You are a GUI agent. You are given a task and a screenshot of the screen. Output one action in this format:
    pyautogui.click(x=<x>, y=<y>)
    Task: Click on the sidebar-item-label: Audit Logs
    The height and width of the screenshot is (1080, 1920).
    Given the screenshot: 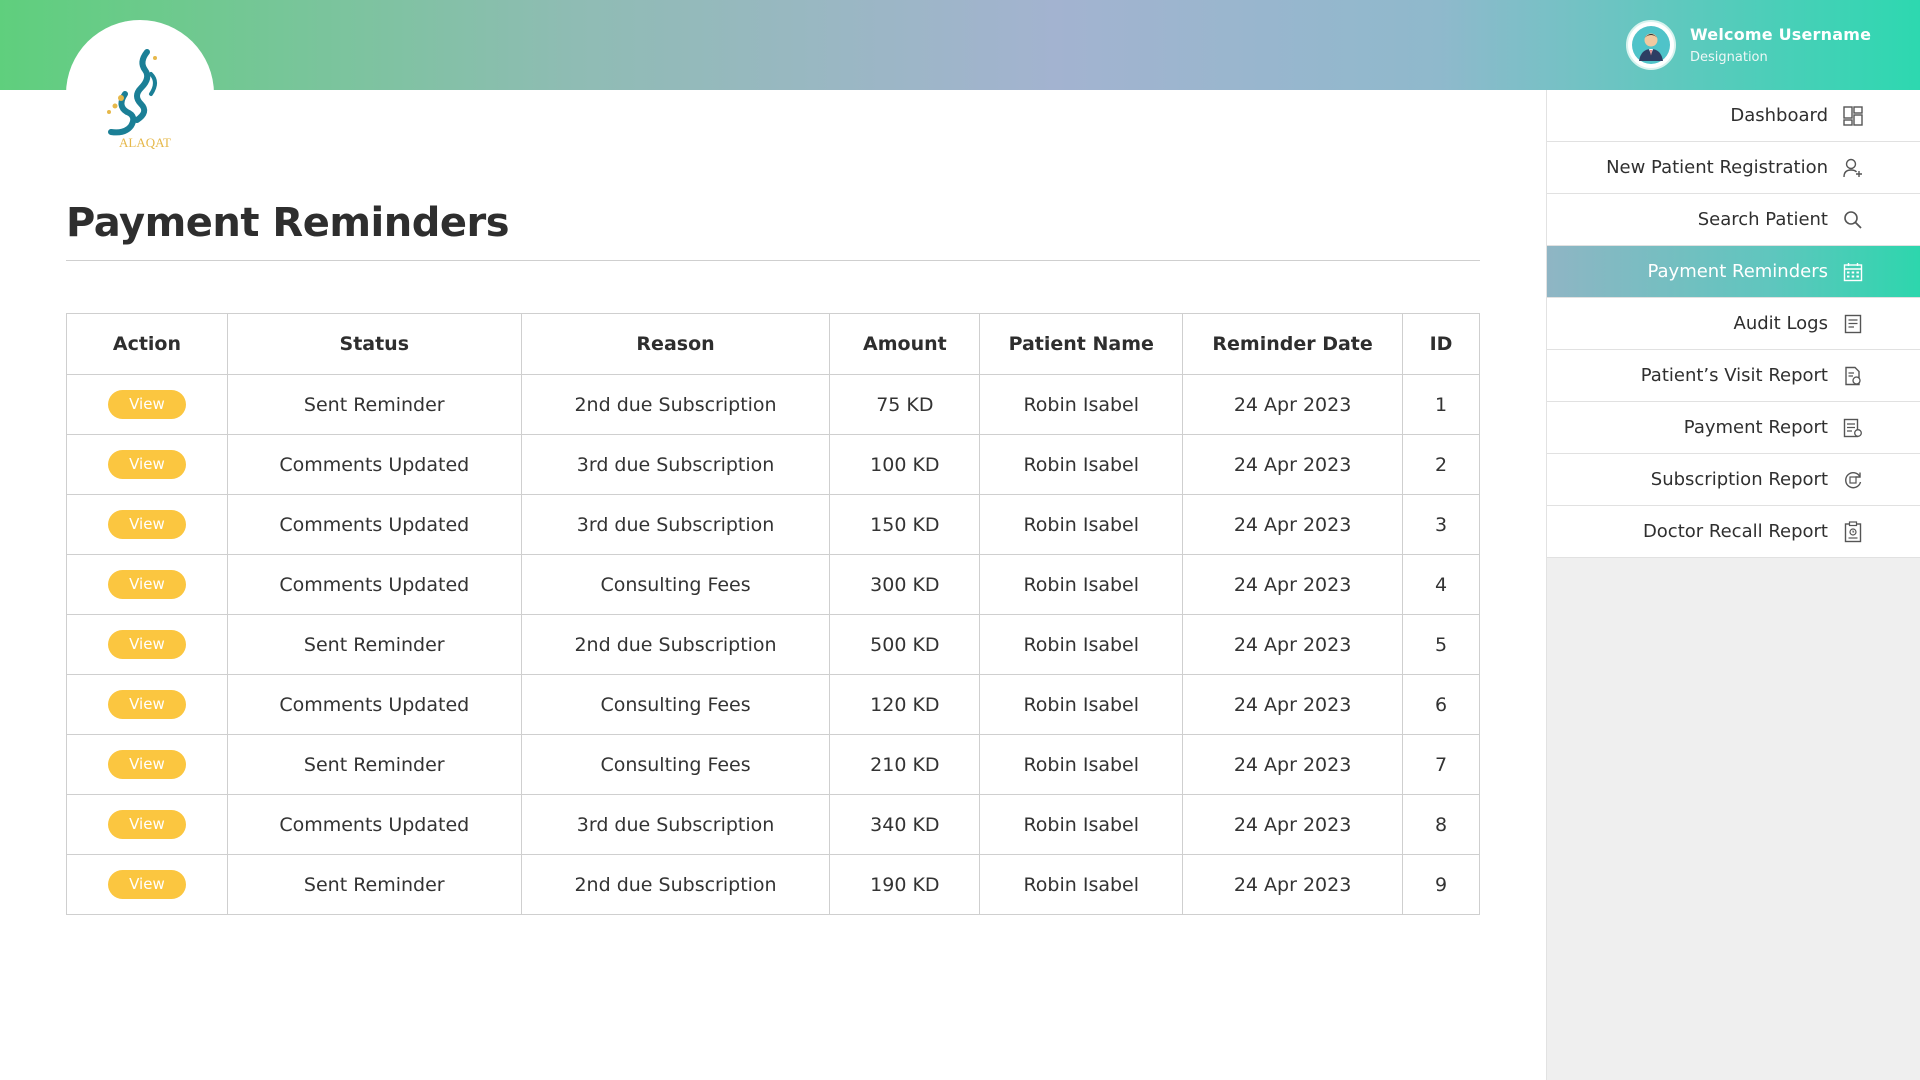 What is the action you would take?
    pyautogui.click(x=1780, y=323)
    